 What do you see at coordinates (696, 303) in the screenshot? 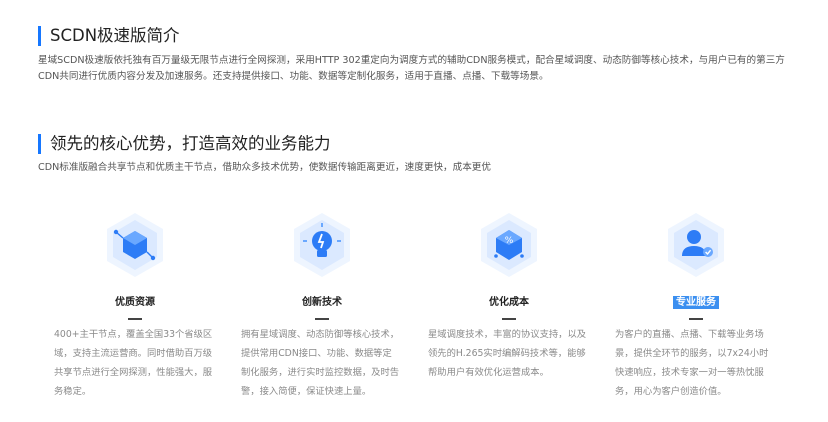
I see `feature-title: 专业服务` at bounding box center [696, 303].